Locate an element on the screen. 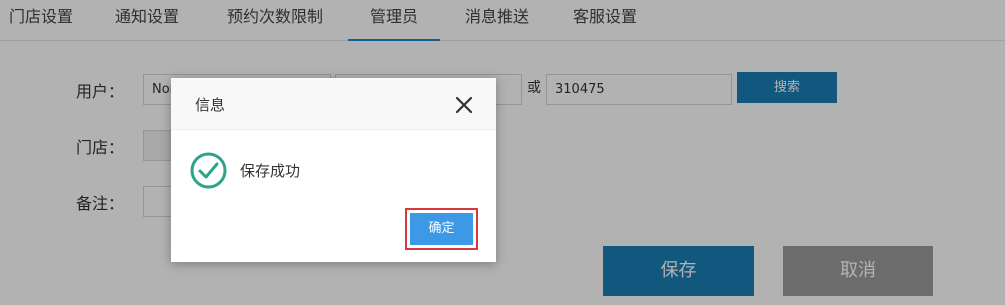 The width and height of the screenshot is (1005, 305). dialog-title: 信息 is located at coordinates (210, 105).